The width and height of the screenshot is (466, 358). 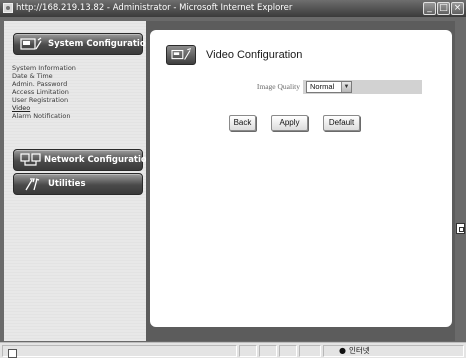 What do you see at coordinates (98, 160) in the screenshot?
I see `network-configuration-label: Network Configuration` at bounding box center [98, 160].